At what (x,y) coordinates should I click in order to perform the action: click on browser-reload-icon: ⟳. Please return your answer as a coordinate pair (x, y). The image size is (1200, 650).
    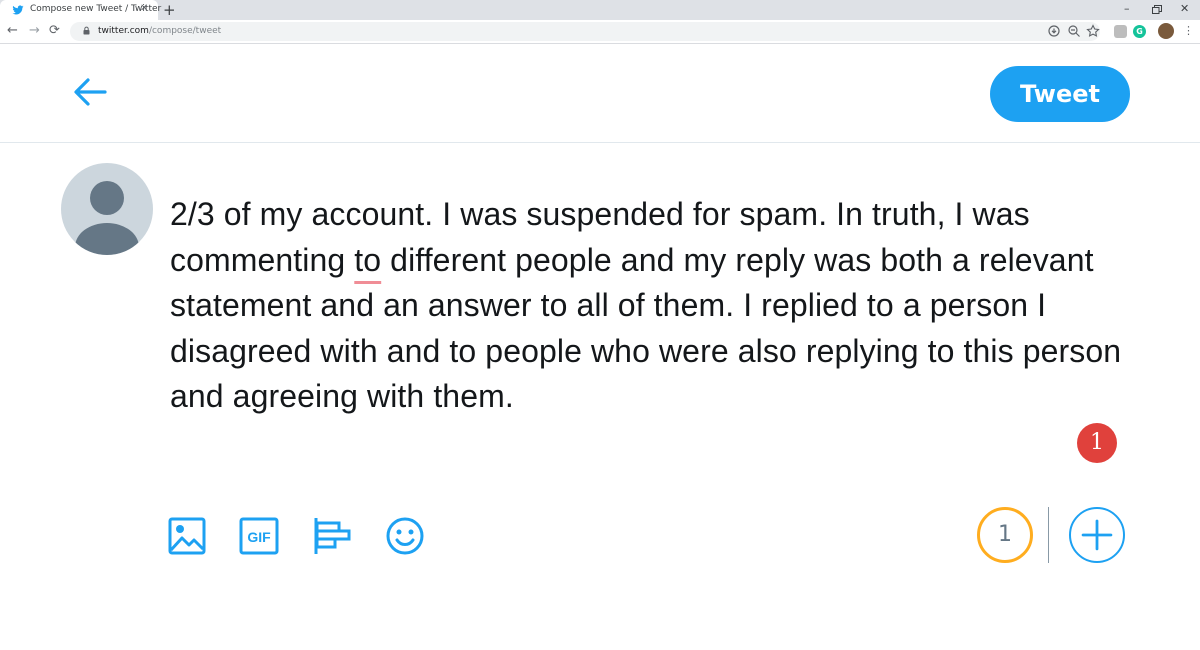
    Looking at the image, I should click on (54, 31).